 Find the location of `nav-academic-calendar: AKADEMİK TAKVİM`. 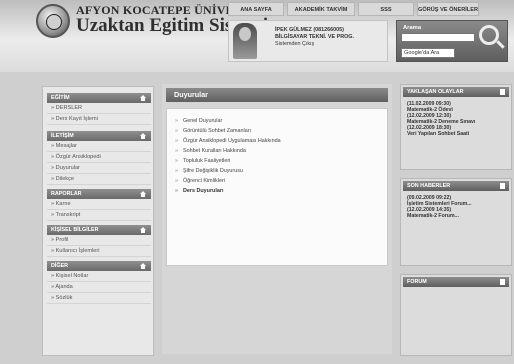

nav-academic-calendar: AKADEMİK TAKVİM is located at coordinates (321, 9).